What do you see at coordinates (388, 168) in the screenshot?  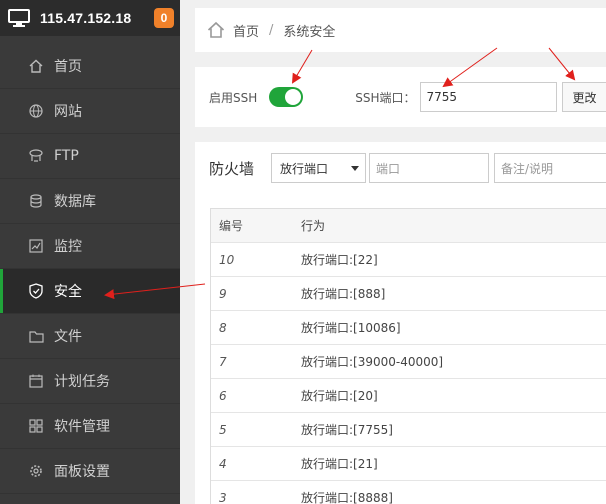 I see `firewall-port-placeholder: 端口` at bounding box center [388, 168].